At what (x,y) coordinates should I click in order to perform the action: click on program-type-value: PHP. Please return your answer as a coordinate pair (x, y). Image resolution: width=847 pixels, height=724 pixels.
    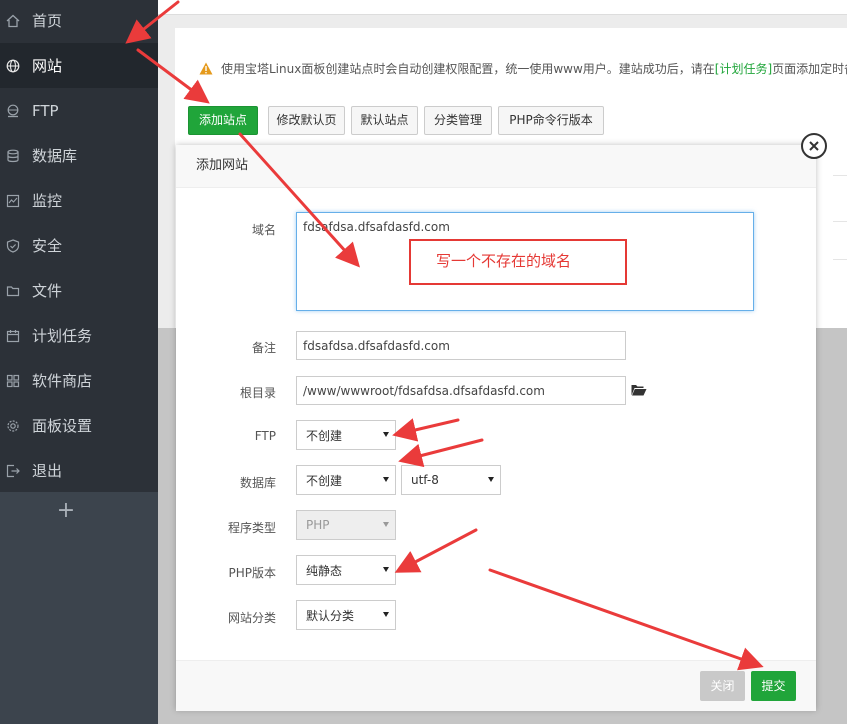
    Looking at the image, I should click on (318, 525).